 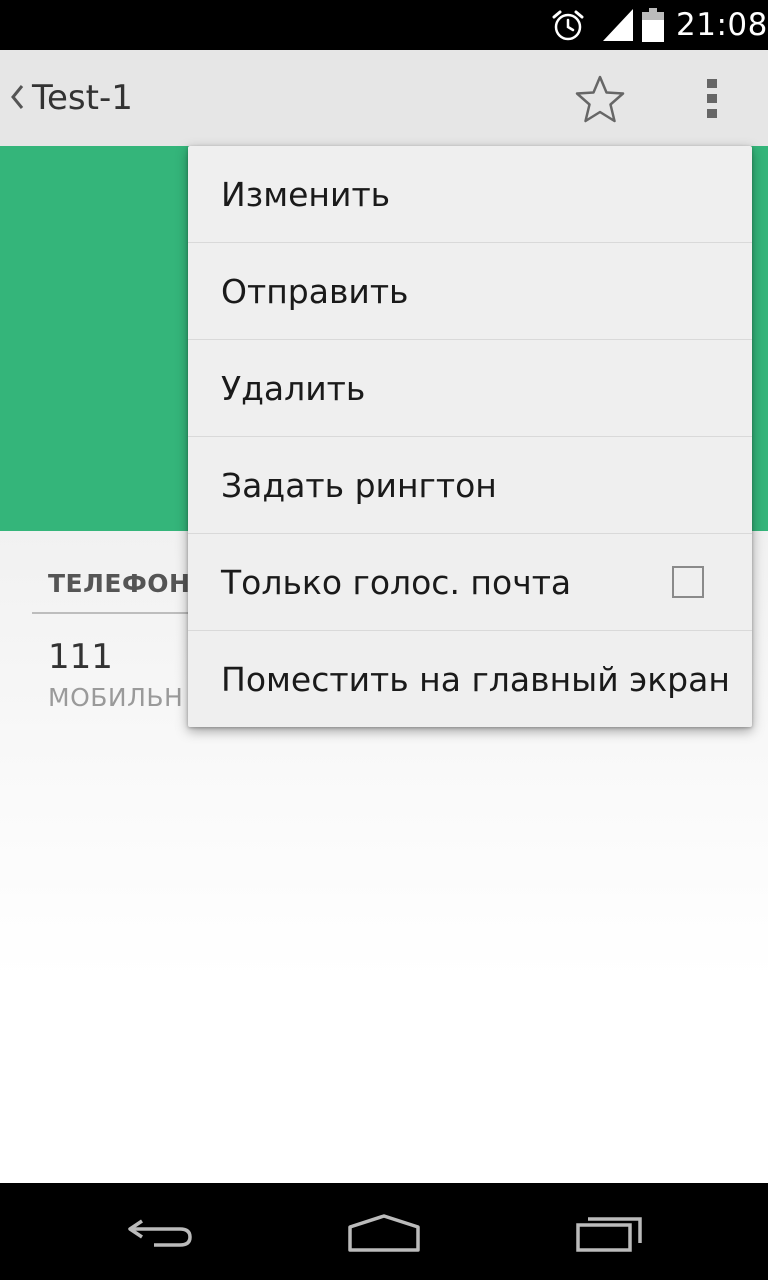 What do you see at coordinates (568, 25) in the screenshot?
I see `alarm-icon` at bounding box center [568, 25].